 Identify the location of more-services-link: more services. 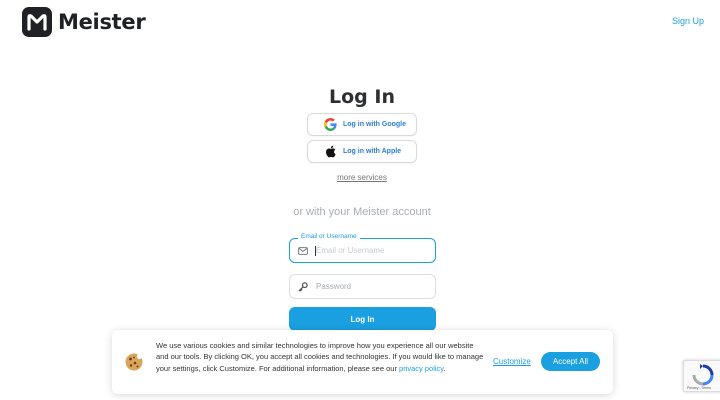
(360, 177).